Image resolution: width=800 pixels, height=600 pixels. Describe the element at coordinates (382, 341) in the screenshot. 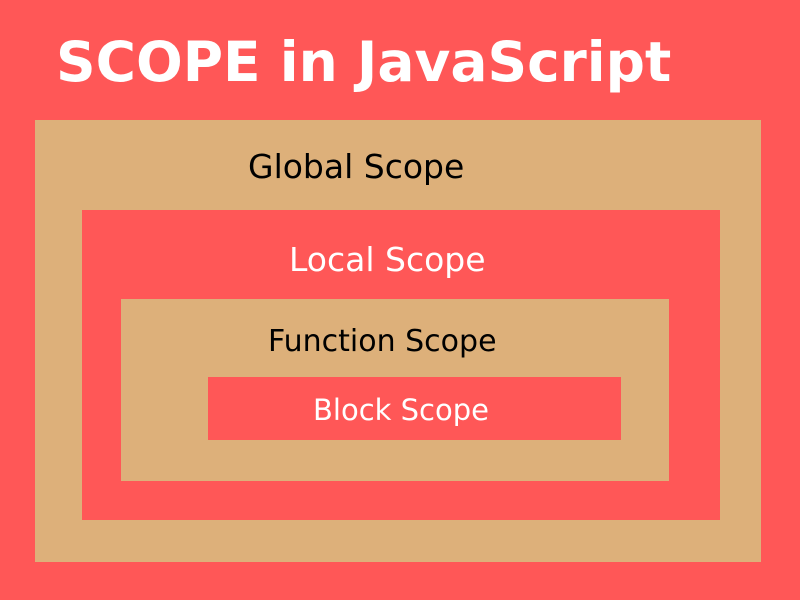

I see `function-scope-label: Function Scope` at that location.